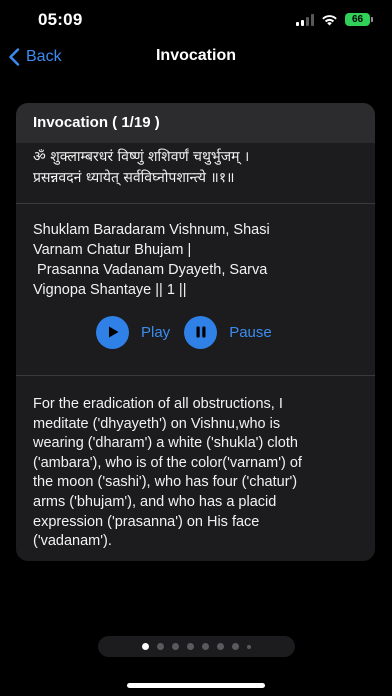 The height and width of the screenshot is (696, 392). I want to click on play-button, so click(112, 332).